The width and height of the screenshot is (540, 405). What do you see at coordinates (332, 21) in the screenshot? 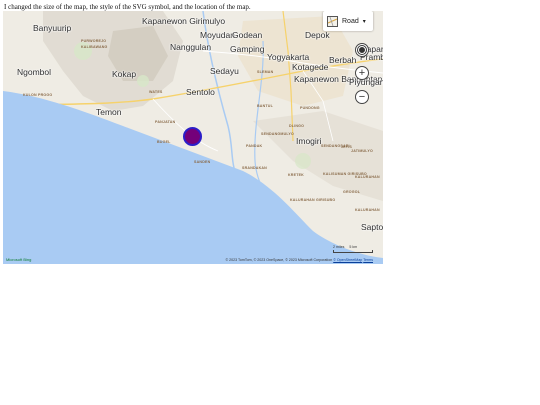
I see `road-style-thumbnail-icon` at bounding box center [332, 21].